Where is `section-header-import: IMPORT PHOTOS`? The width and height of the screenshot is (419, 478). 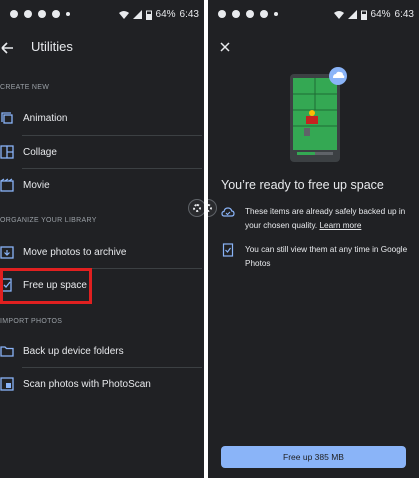 section-header-import: IMPORT PHOTOS is located at coordinates (31, 321).